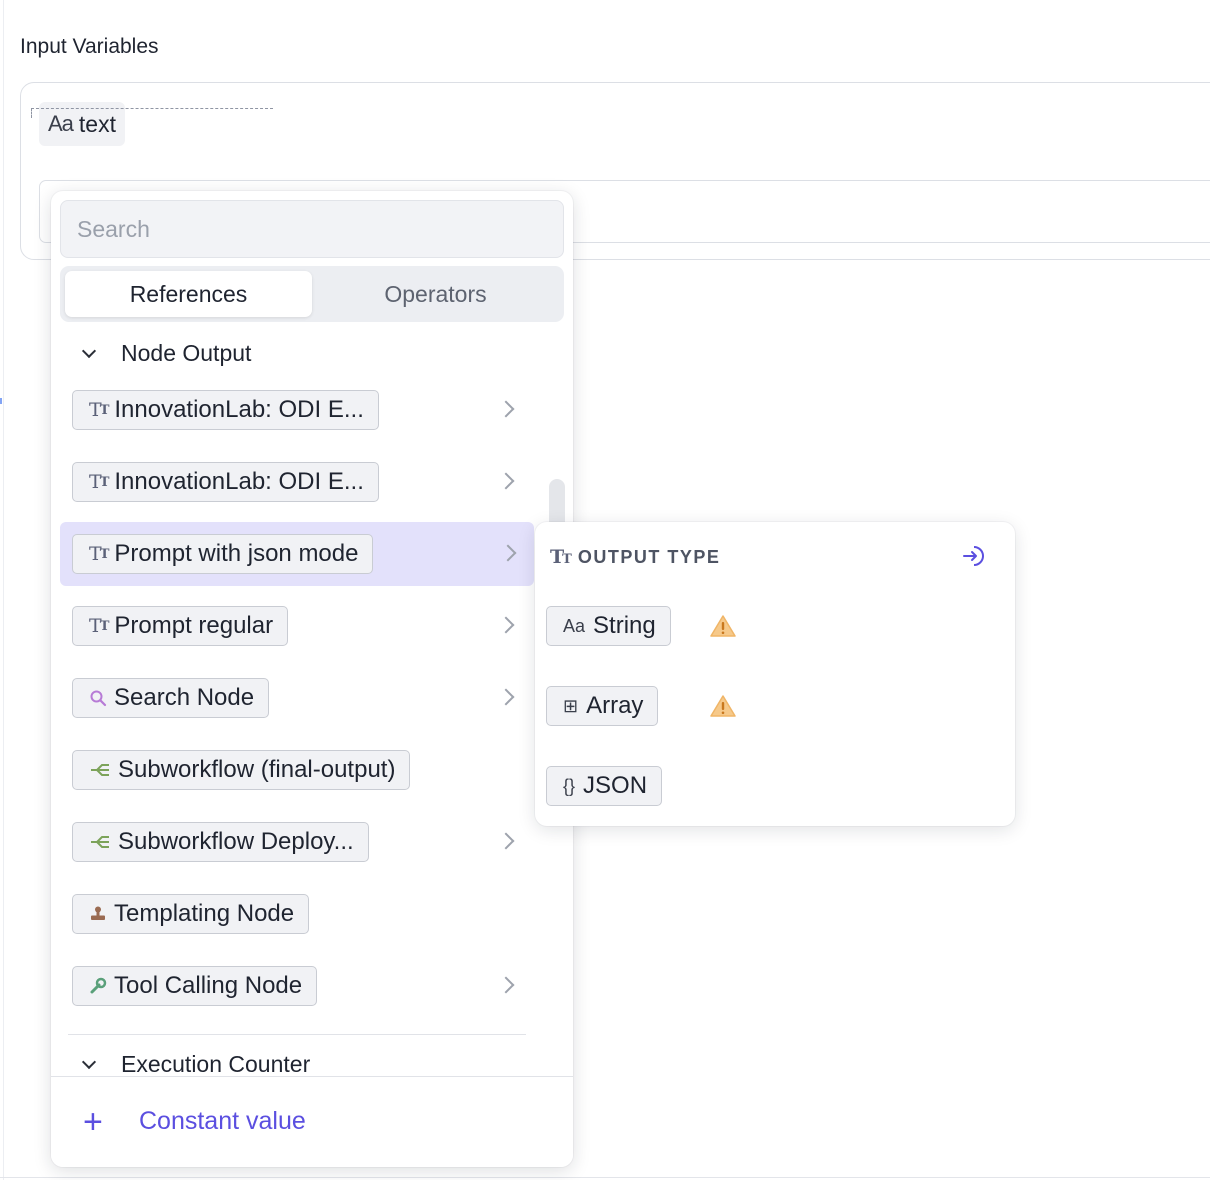 The height and width of the screenshot is (1180, 1210). I want to click on edge-marker, so click(1, 401).